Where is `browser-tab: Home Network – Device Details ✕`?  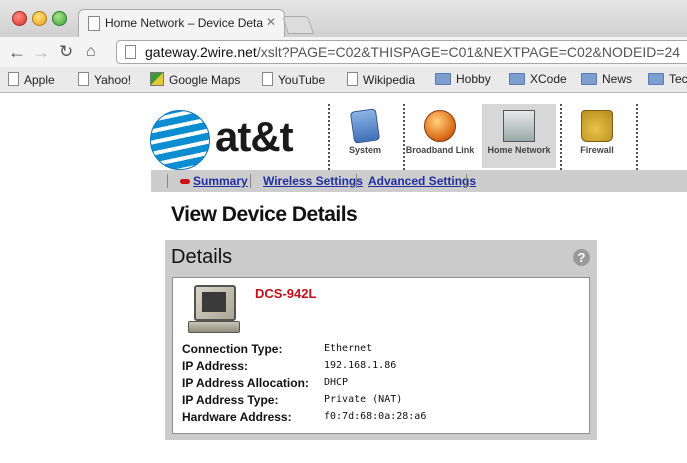
browser-tab: Home Network – Device Details ✕ is located at coordinates (181, 23).